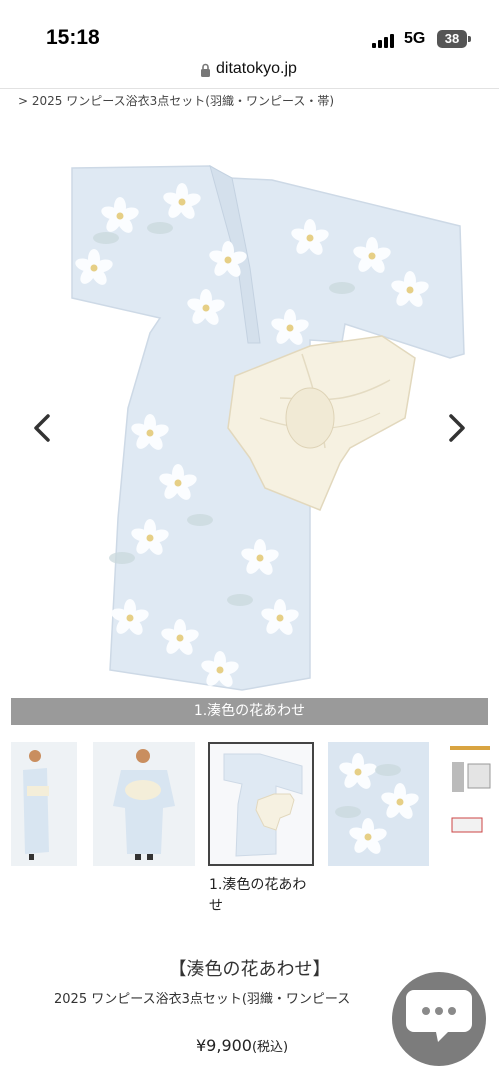 The height and width of the screenshot is (1080, 499). I want to click on chat-bubble-icon, so click(439, 1016).